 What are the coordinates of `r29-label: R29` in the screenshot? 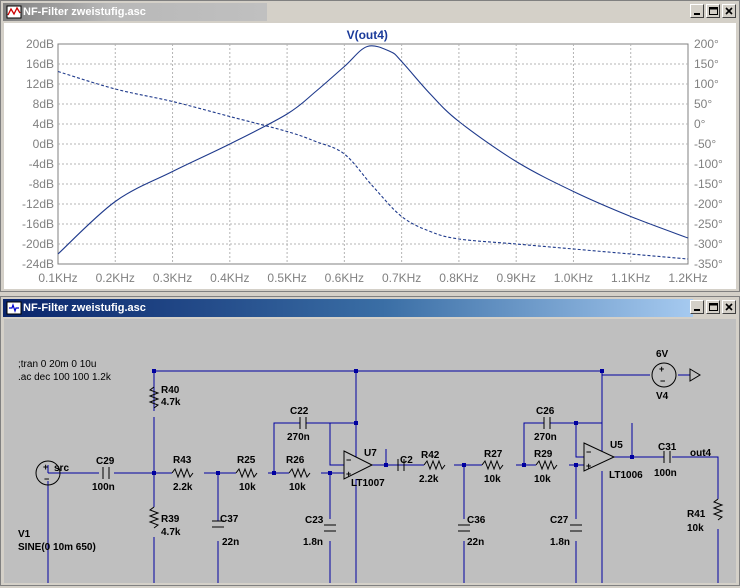 It's located at (543, 454).